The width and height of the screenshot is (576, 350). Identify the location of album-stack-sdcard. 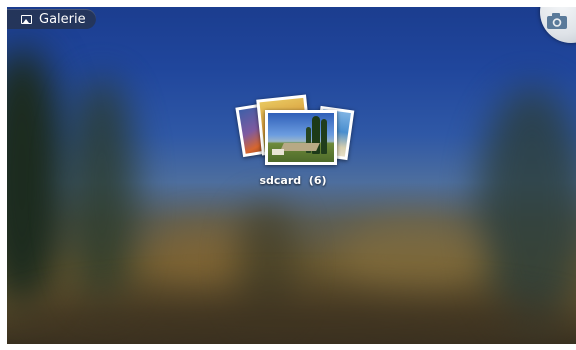
(294, 129).